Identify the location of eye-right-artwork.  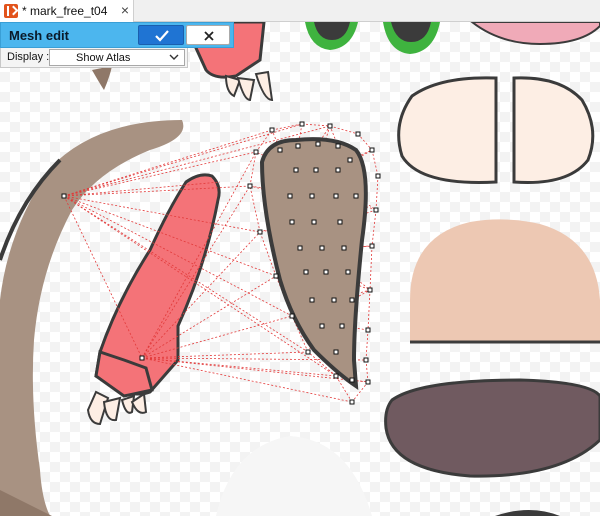
(411, 38).